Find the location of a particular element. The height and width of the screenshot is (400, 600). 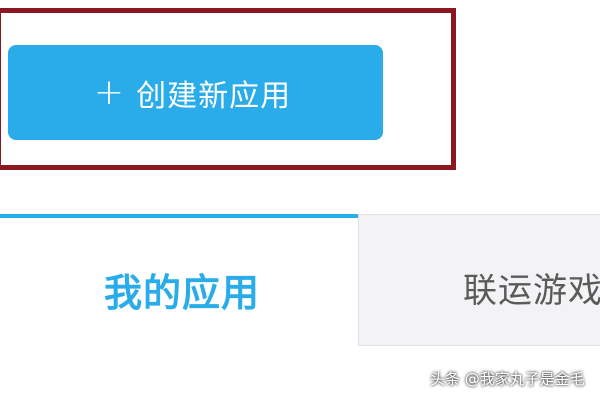

create-new-app-button: + 创建新应用 is located at coordinates (195, 92).